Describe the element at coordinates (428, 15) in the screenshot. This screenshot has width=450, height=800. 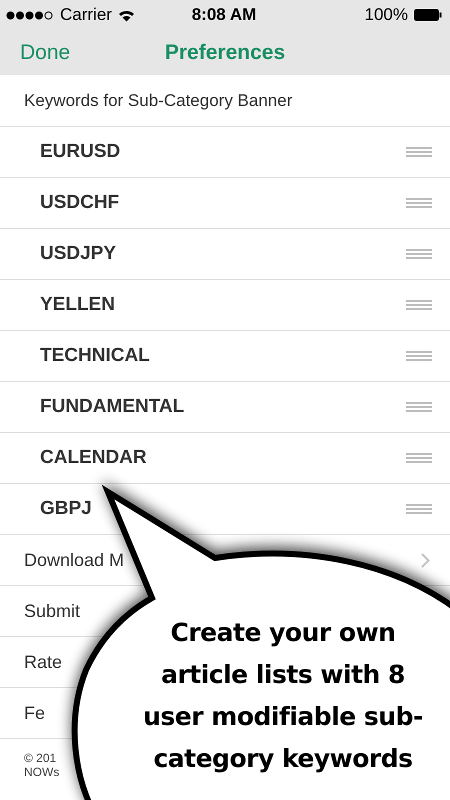
I see `battery-icon` at that location.